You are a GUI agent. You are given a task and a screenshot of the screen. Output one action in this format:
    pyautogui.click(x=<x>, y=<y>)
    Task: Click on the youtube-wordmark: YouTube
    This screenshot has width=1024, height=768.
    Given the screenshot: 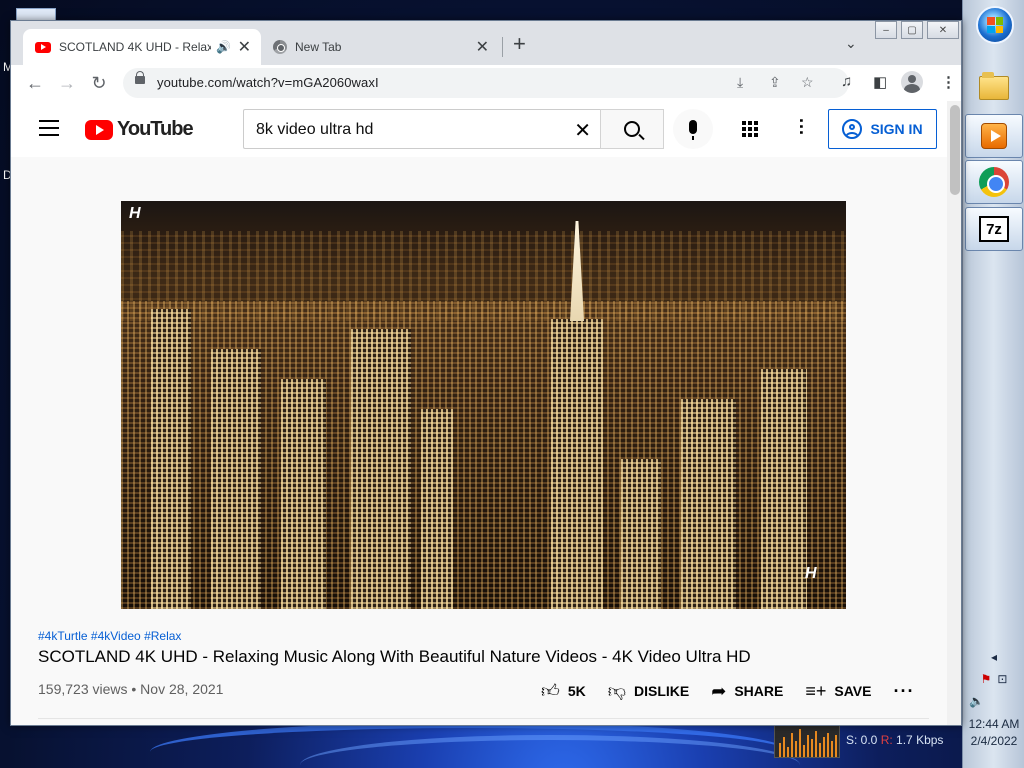 What is the action you would take?
    pyautogui.click(x=155, y=129)
    